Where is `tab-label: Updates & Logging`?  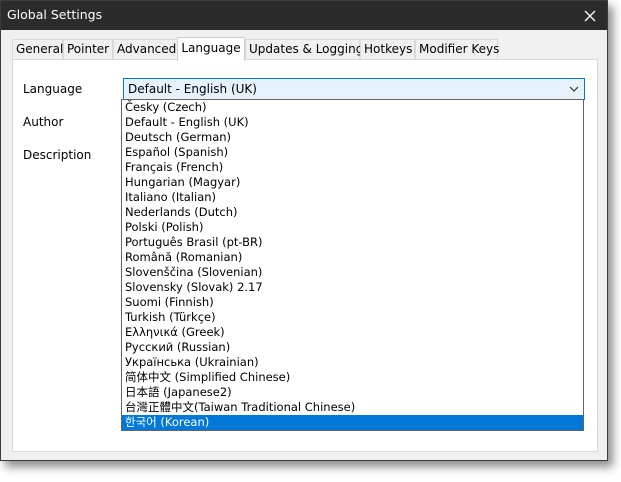 tab-label: Updates & Logging is located at coordinates (306, 49).